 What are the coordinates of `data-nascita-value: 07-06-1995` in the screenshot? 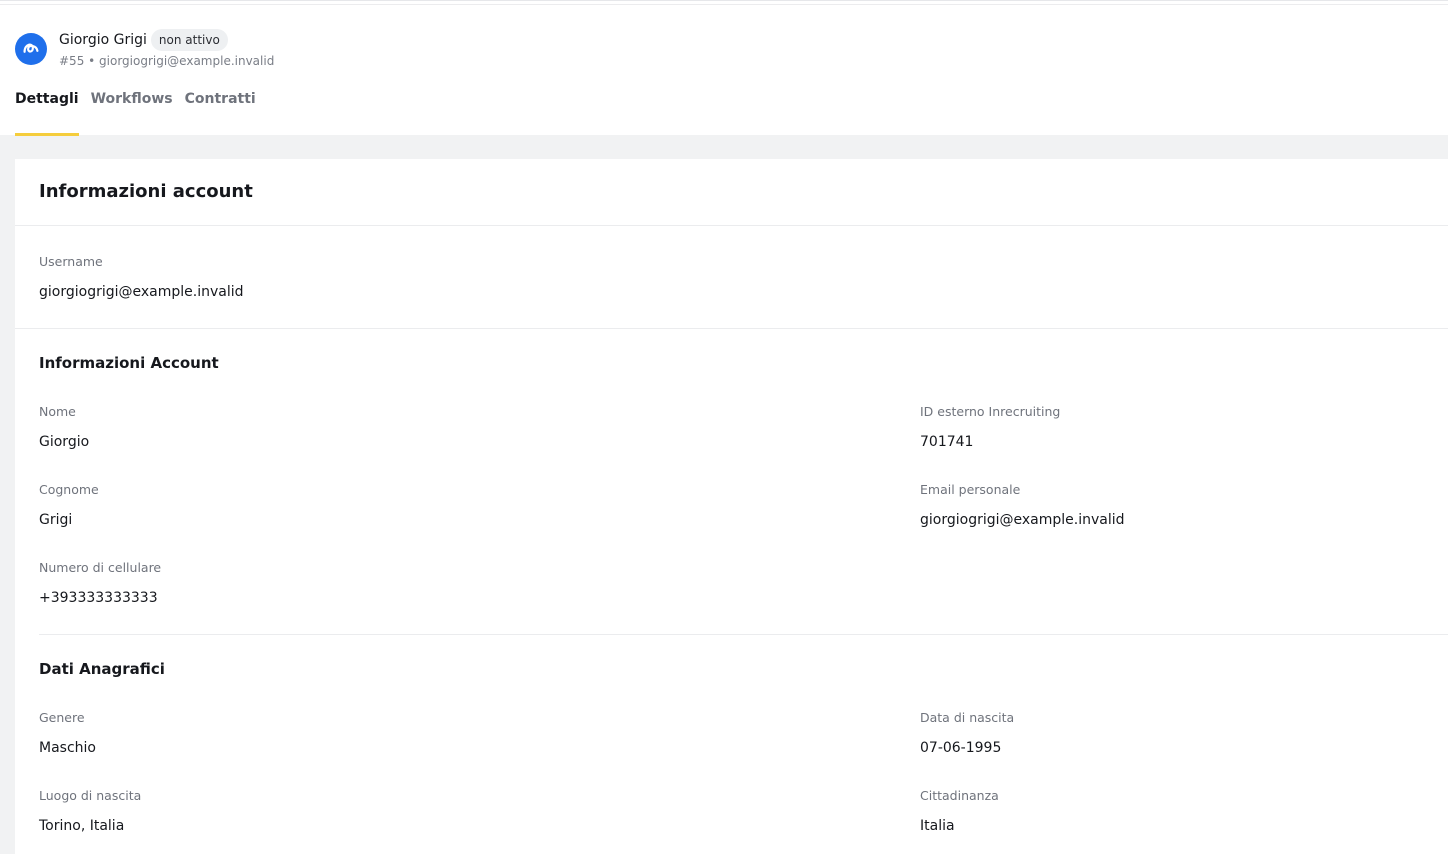 It's located at (961, 748).